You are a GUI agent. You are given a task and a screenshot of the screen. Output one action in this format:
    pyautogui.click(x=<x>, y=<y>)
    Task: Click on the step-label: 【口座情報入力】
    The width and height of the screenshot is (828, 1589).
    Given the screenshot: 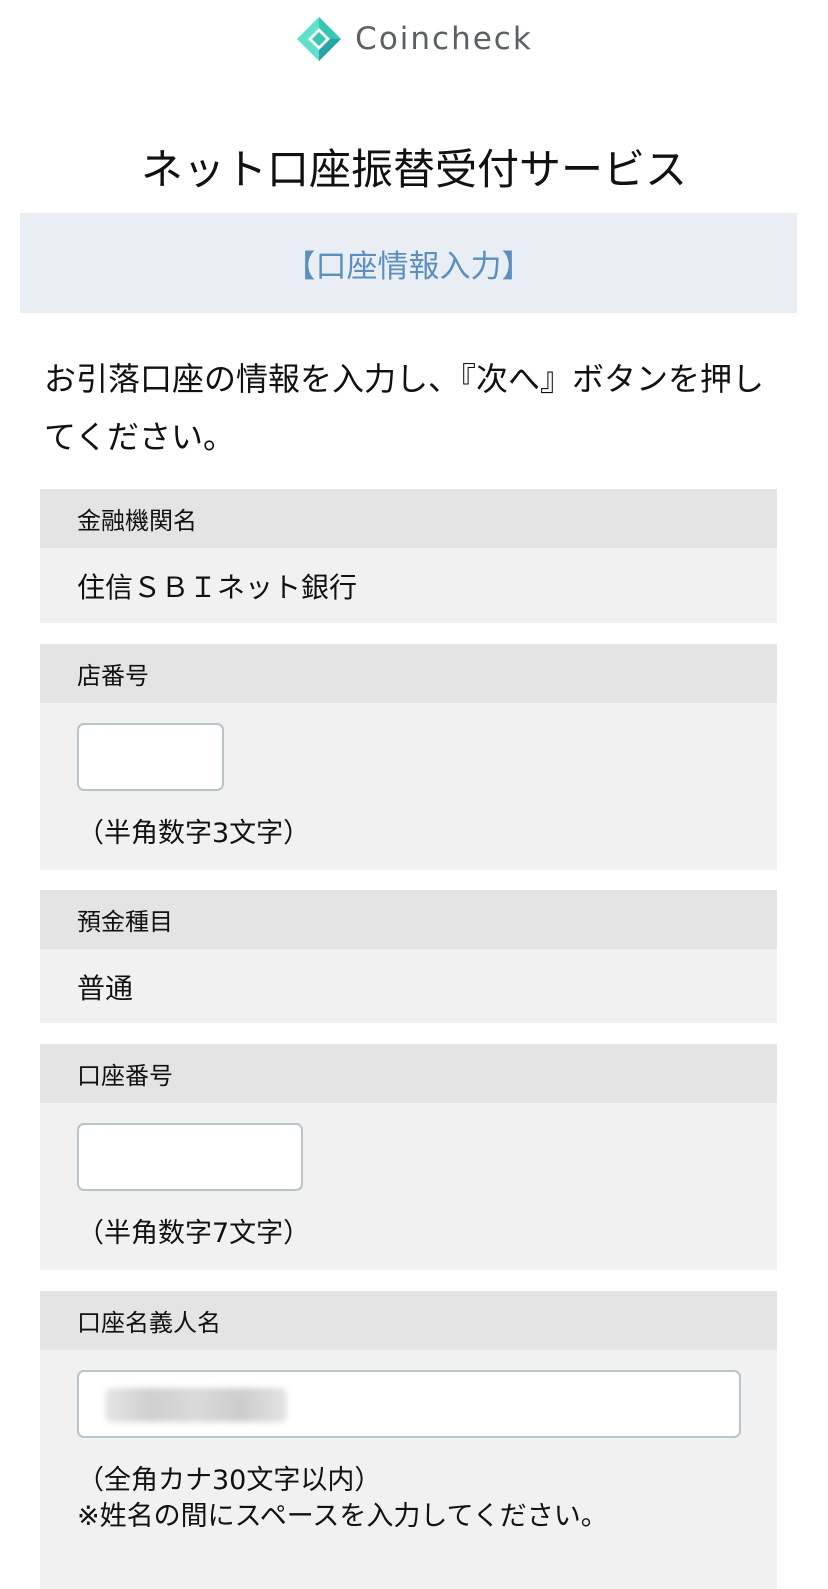 What is the action you would take?
    pyautogui.click(x=408, y=266)
    